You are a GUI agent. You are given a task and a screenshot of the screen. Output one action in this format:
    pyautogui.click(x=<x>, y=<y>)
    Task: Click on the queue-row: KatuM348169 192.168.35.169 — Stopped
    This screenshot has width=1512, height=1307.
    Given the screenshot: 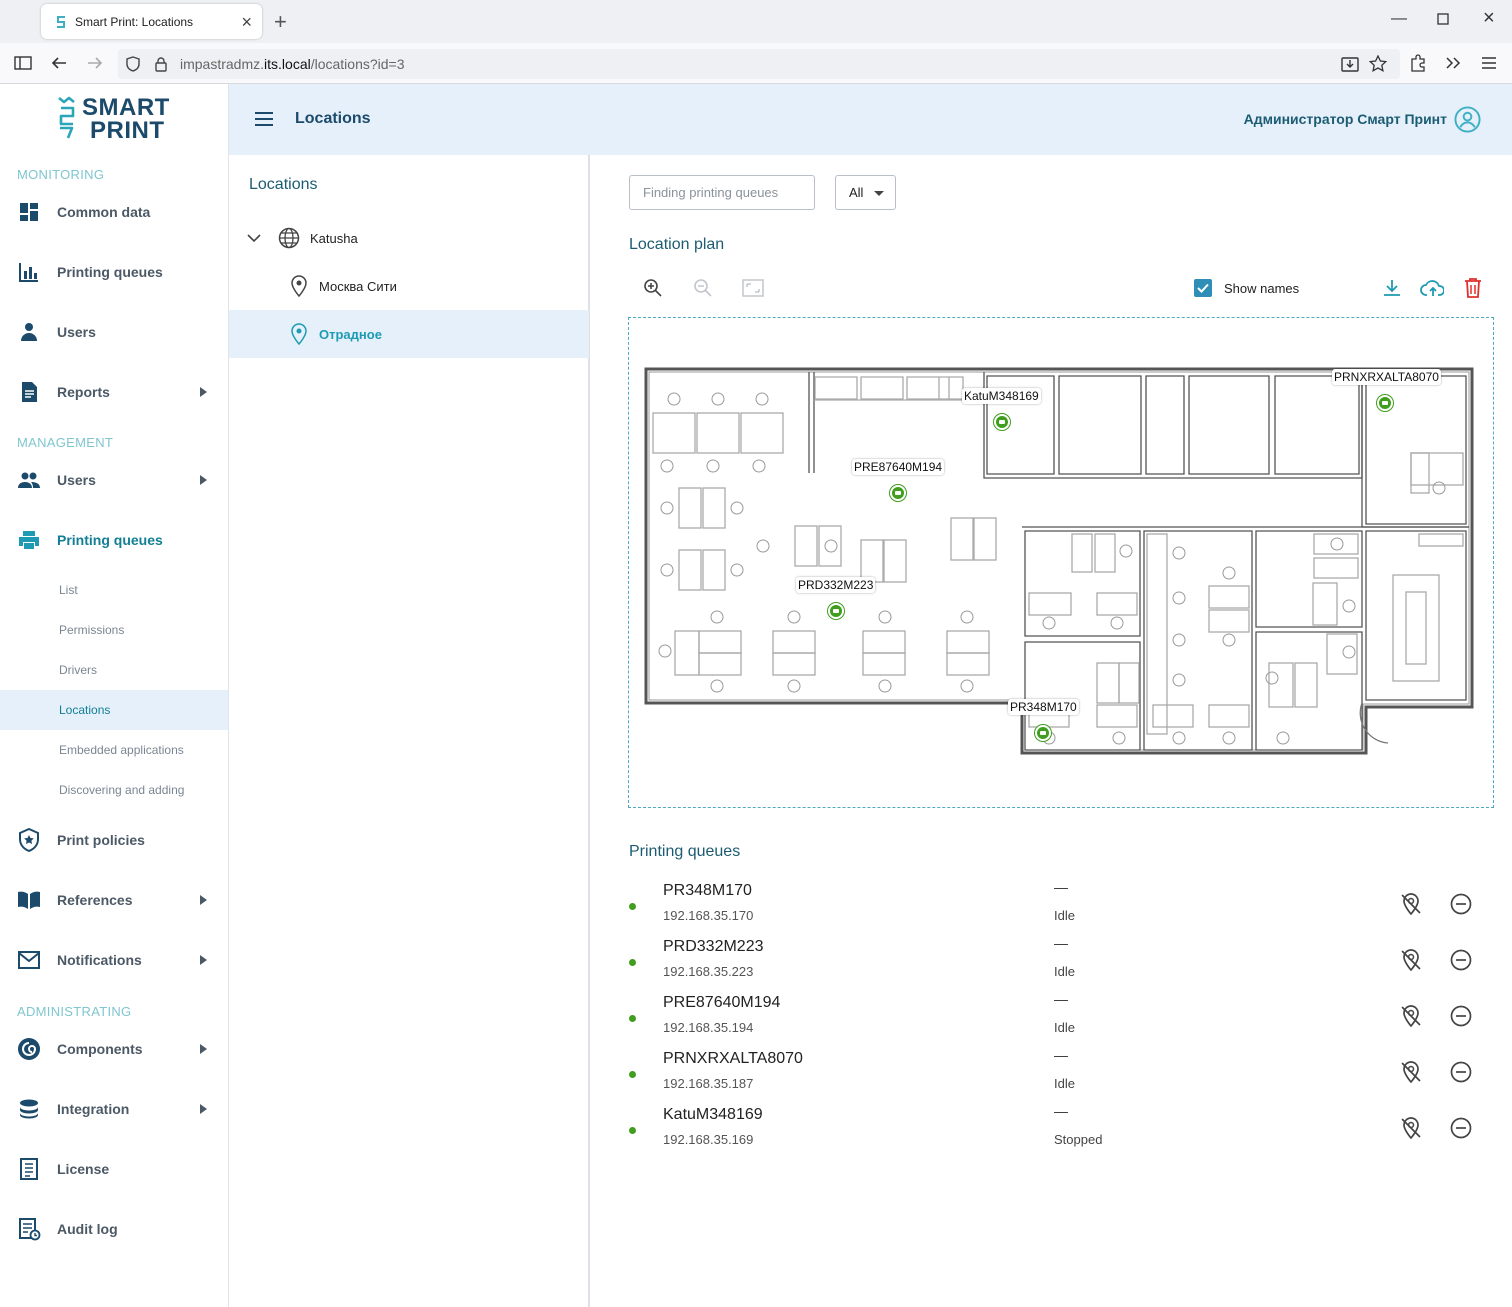 What is the action you would take?
    pyautogui.click(x=1069, y=1128)
    